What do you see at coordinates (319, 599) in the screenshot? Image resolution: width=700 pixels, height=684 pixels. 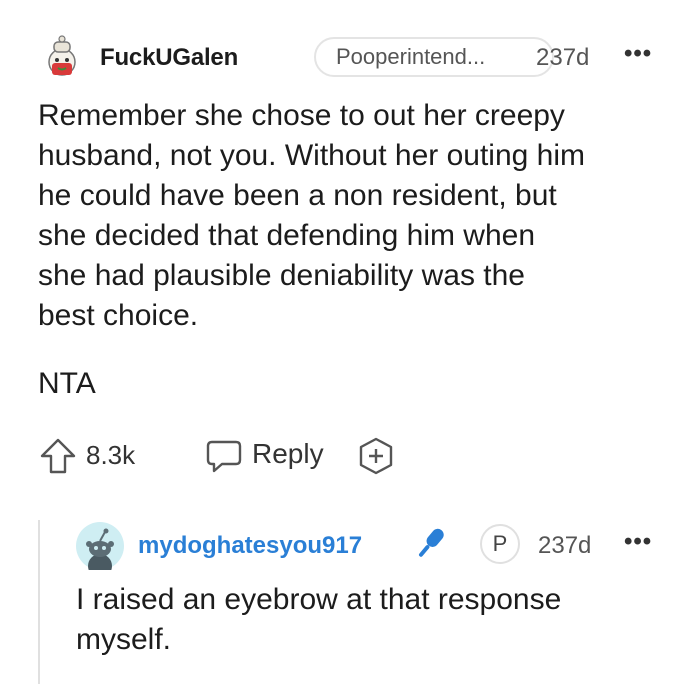 I see `reply-body-line: I raised an eyebrow at that response` at bounding box center [319, 599].